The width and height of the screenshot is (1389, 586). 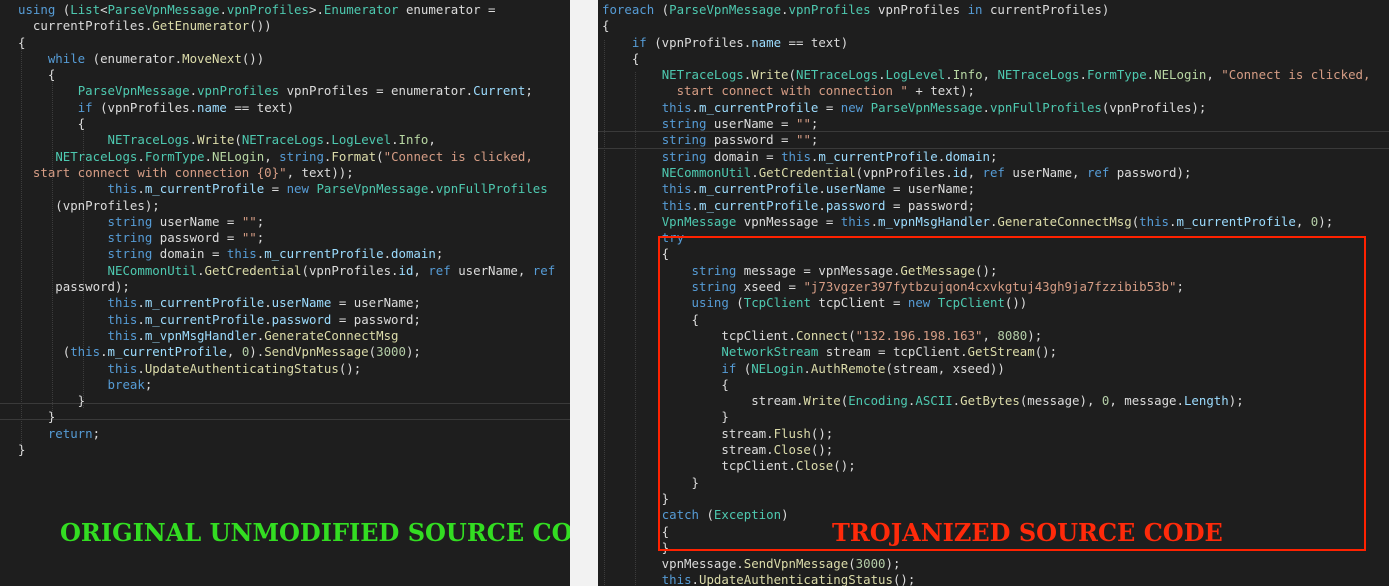 I want to click on code-line: start connect with connection " + text);, so click(x=986, y=91).